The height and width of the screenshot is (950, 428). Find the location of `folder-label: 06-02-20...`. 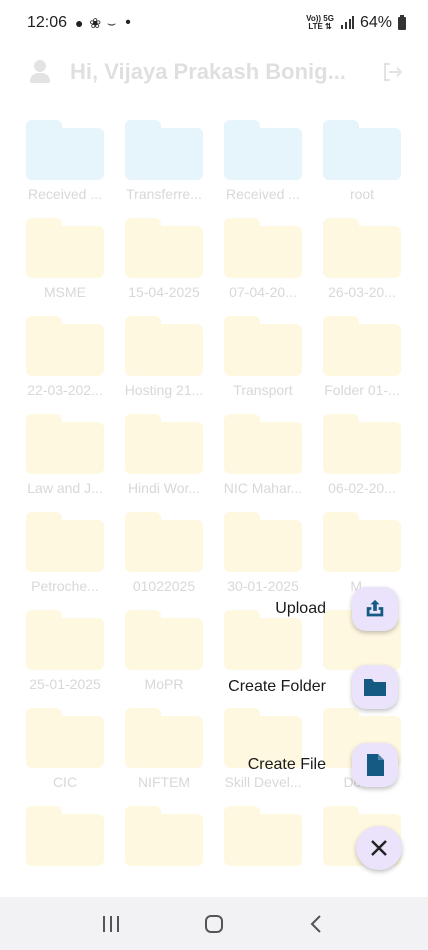

folder-label: 06-02-20... is located at coordinates (362, 488).